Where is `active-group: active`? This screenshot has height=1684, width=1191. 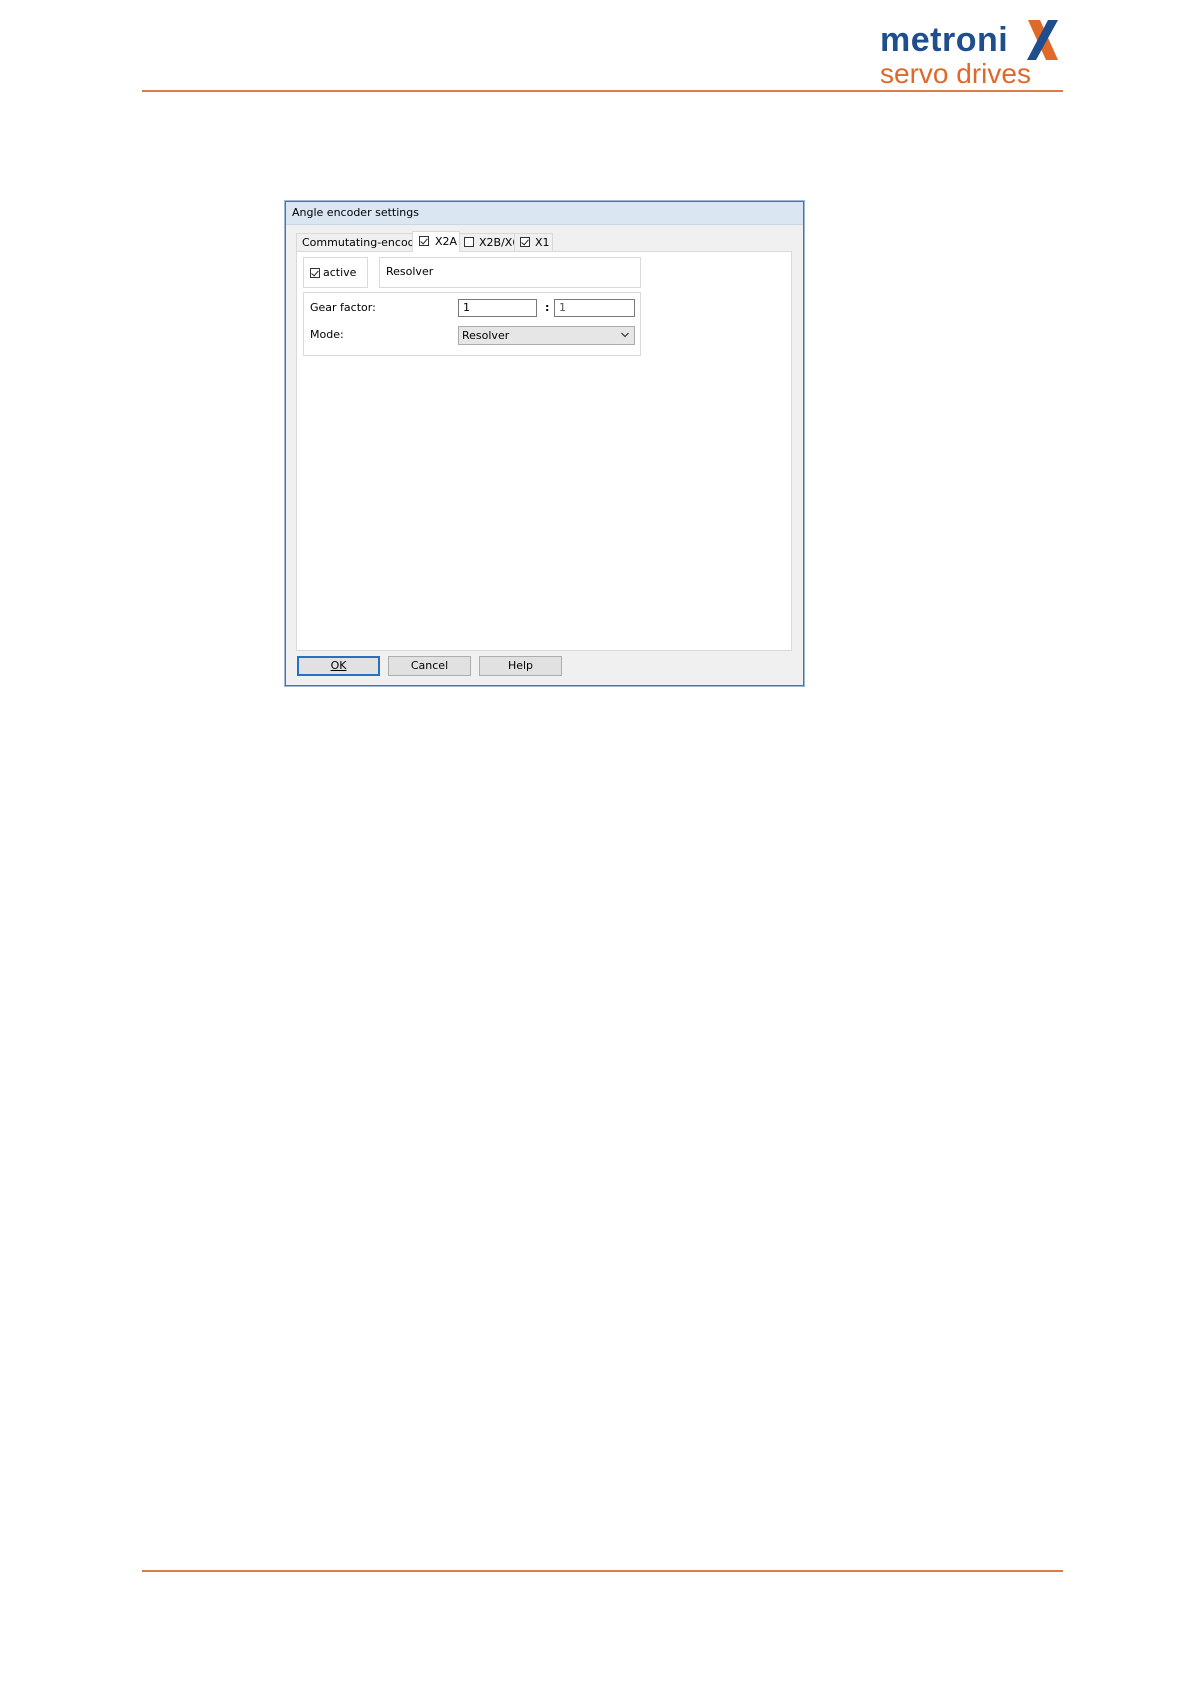
active-group: active is located at coordinates (335, 272).